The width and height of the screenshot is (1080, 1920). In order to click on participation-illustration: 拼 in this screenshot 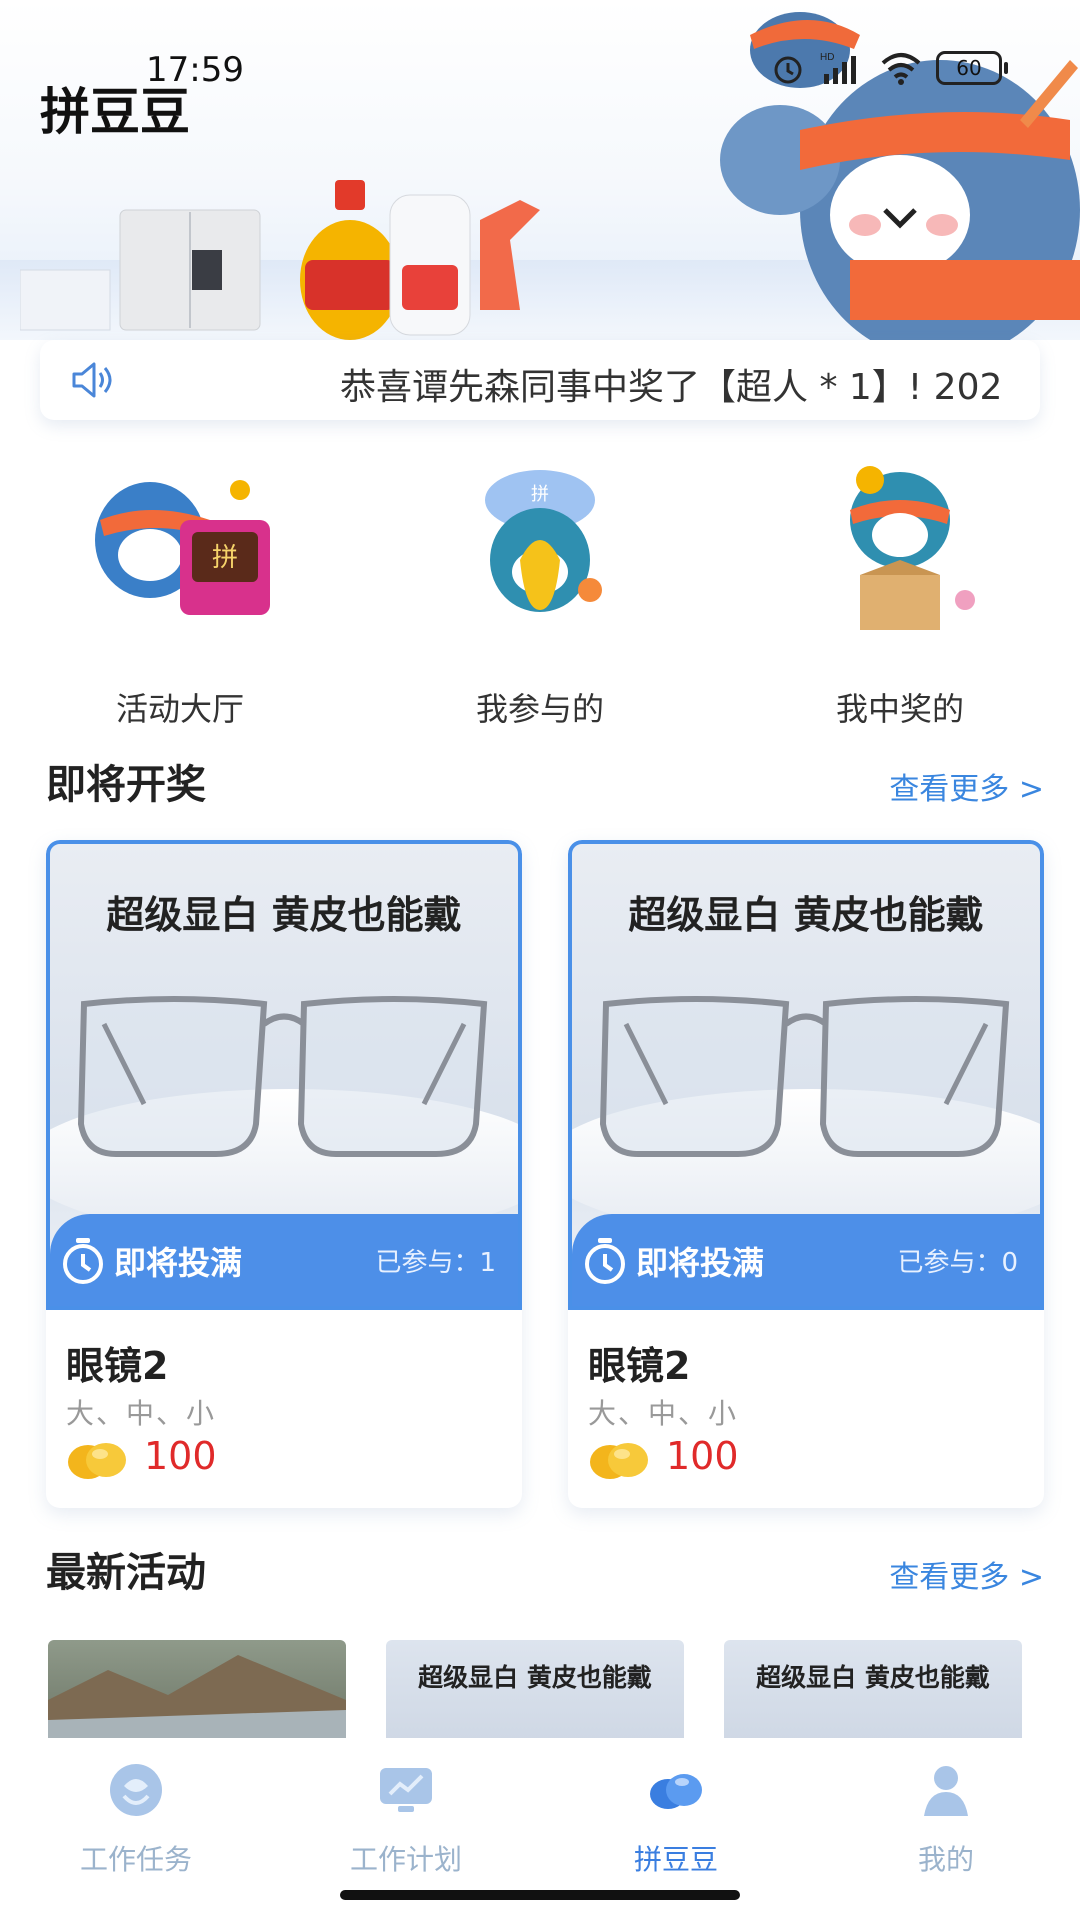, I will do `click(543, 541)`.